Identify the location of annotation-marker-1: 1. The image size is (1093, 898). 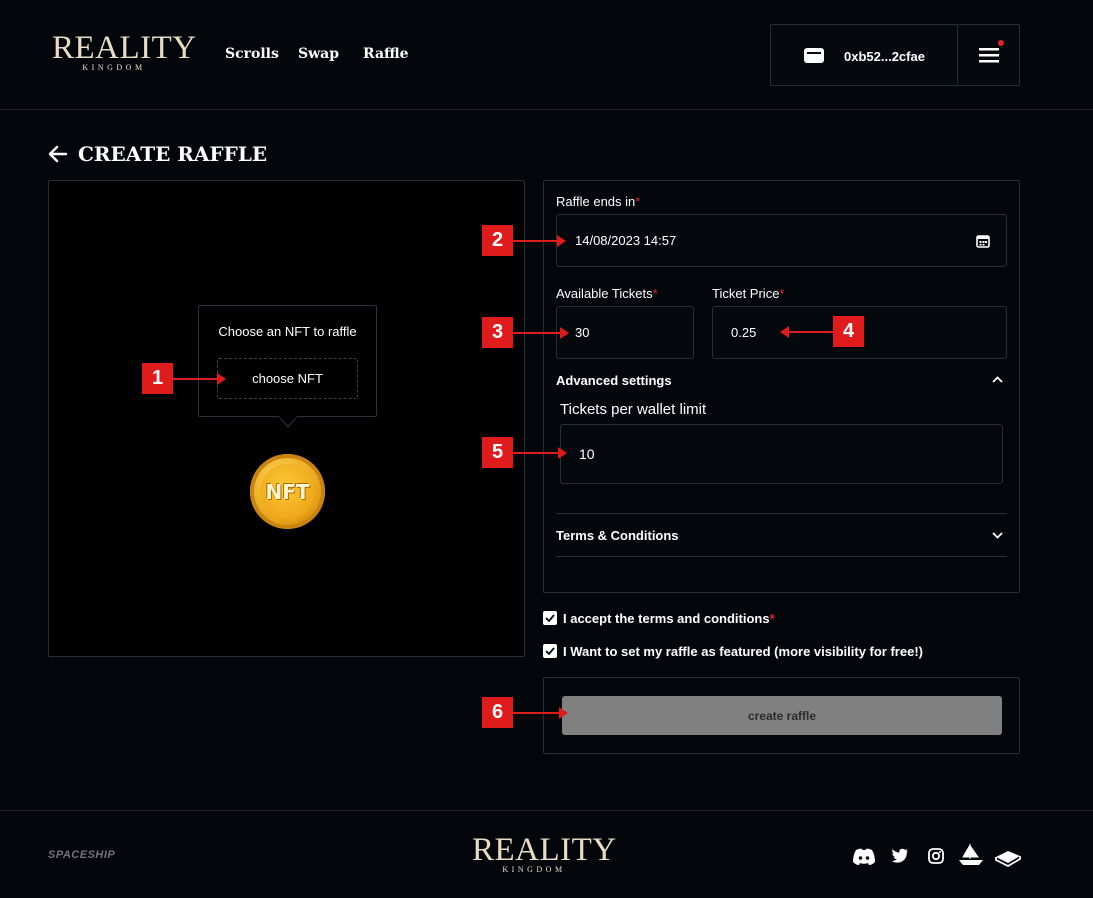
(157, 378).